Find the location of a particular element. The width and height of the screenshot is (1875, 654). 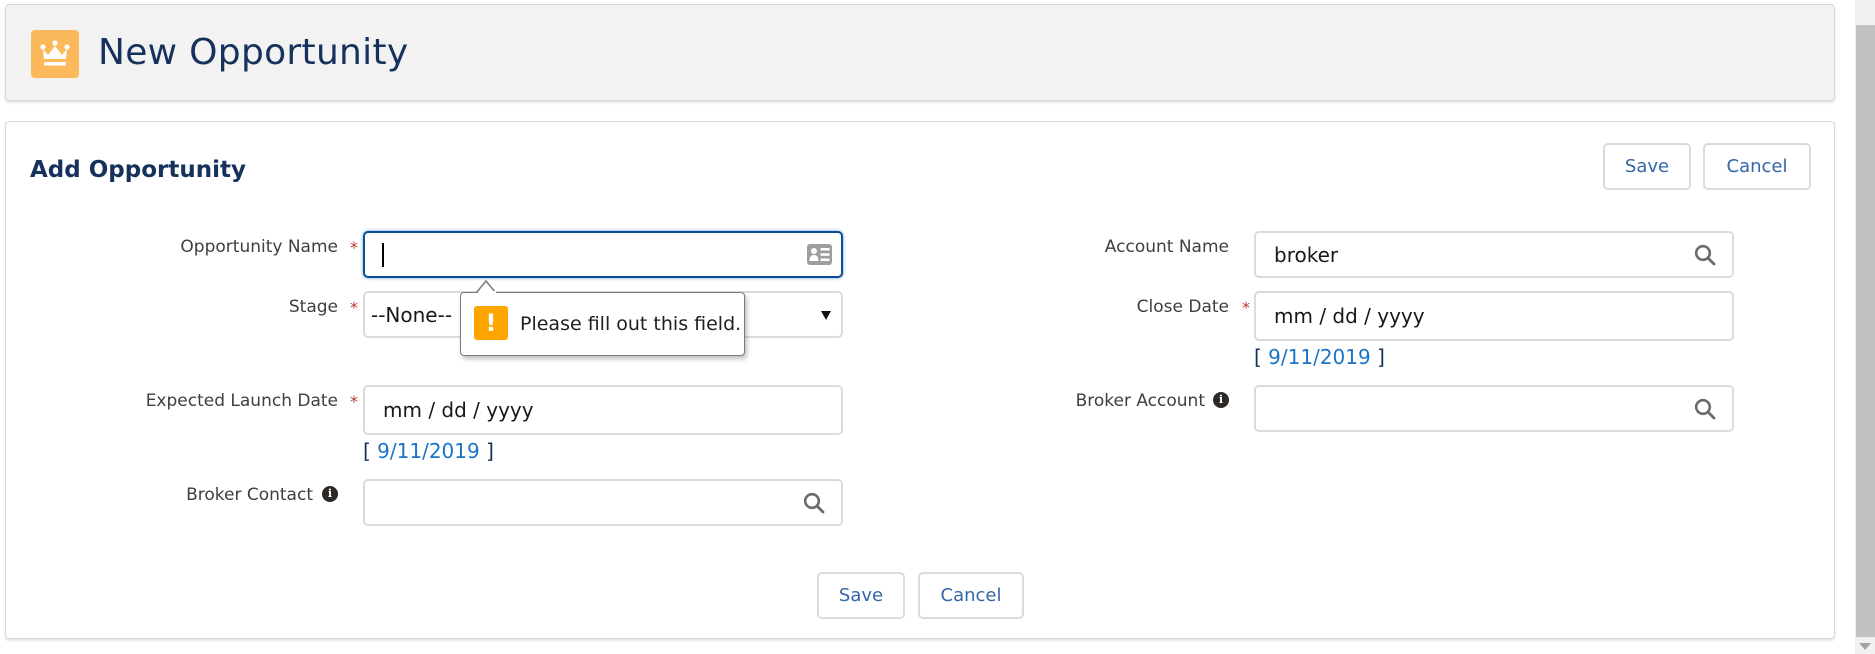

scrollbar-thumb is located at coordinates (1865, 331).